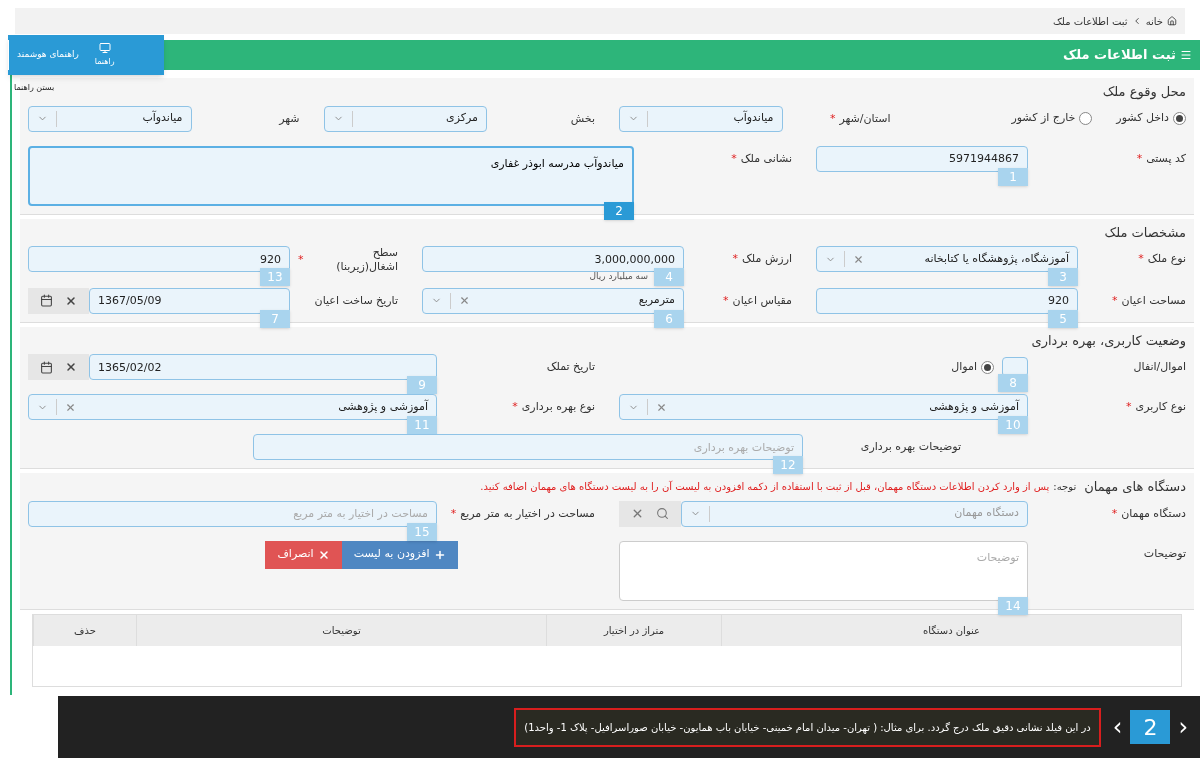 This screenshot has height=758, width=1200. I want to click on select-value: مترمربع, so click(656, 300).